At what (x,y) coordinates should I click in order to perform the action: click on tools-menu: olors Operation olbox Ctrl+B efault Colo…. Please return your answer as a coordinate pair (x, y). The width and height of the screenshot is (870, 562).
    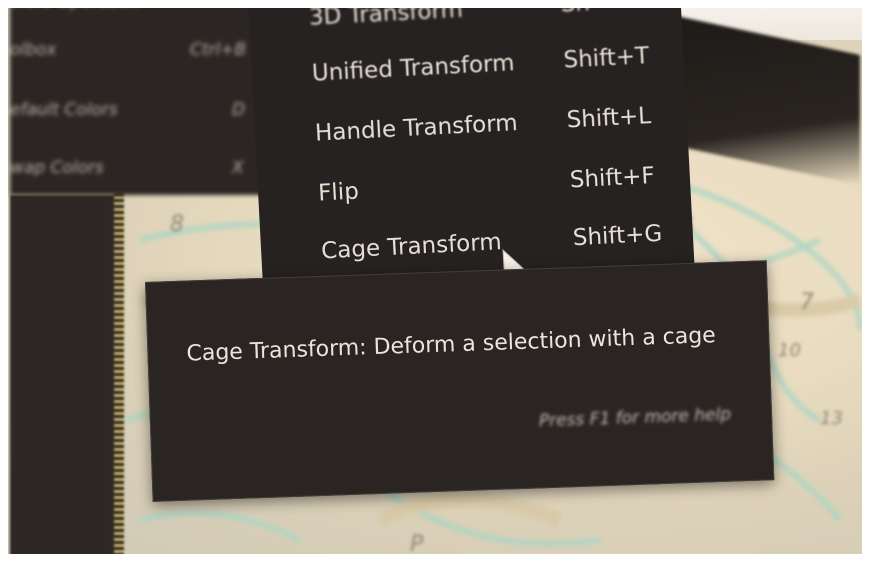
    Looking at the image, I should click on (140, 97).